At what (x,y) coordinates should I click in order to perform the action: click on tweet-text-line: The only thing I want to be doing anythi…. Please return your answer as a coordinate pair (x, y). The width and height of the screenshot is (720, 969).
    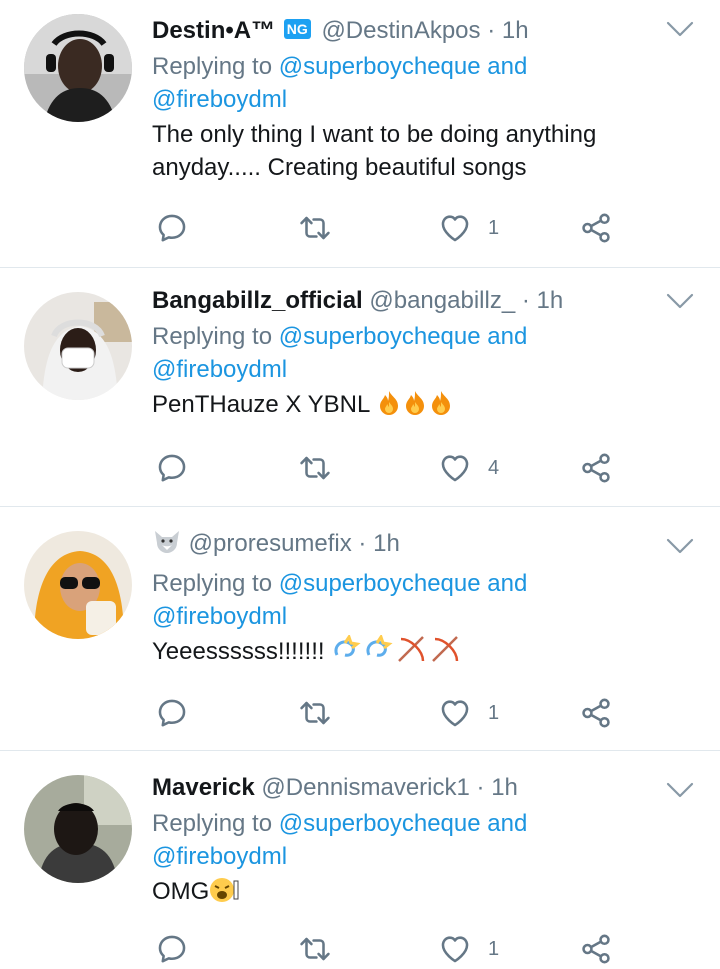
    Looking at the image, I should click on (374, 134).